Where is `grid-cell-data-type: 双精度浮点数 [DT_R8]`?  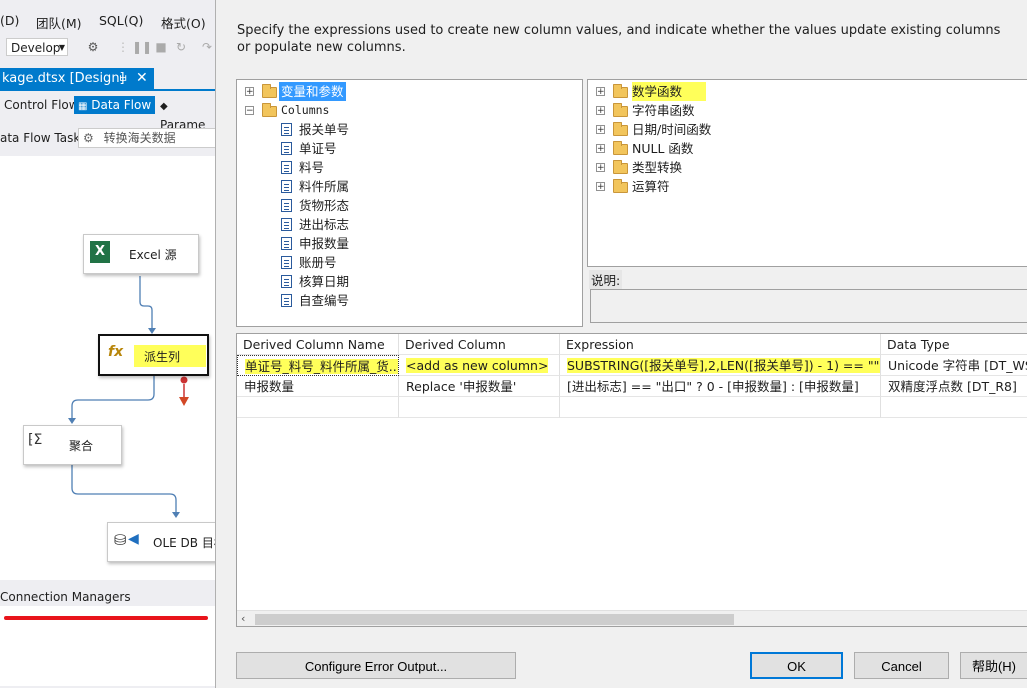
grid-cell-data-type: 双精度浮点数 [DT_R8] is located at coordinates (954, 386).